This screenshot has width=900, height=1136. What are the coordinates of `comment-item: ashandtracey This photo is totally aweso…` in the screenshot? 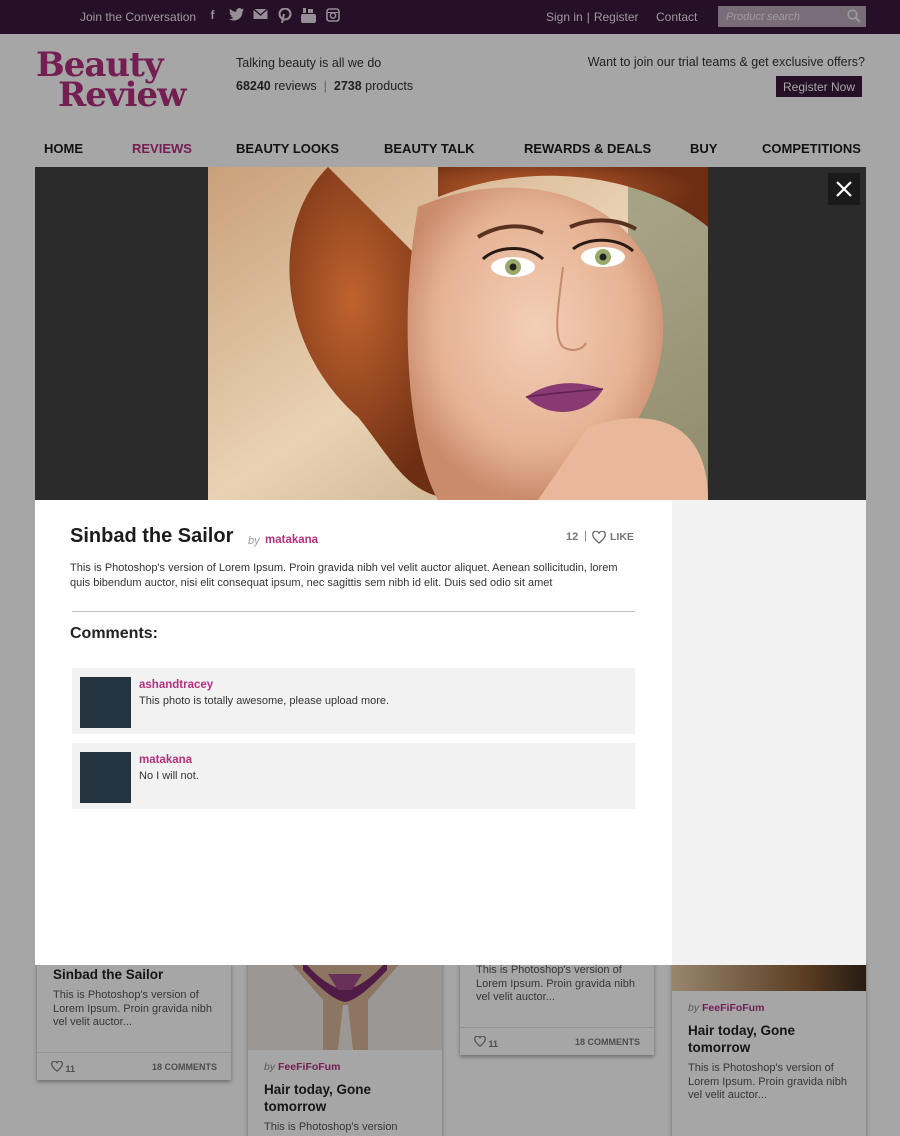 It's located at (353, 701).